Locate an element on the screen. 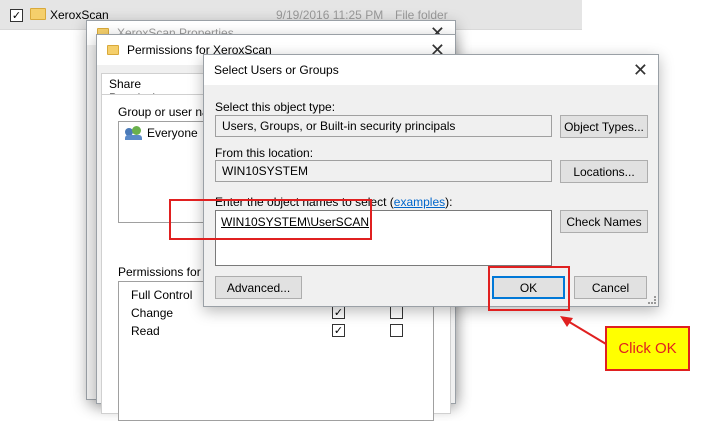 The height and width of the screenshot is (421, 710). callout-text: Click OK is located at coordinates (647, 348).